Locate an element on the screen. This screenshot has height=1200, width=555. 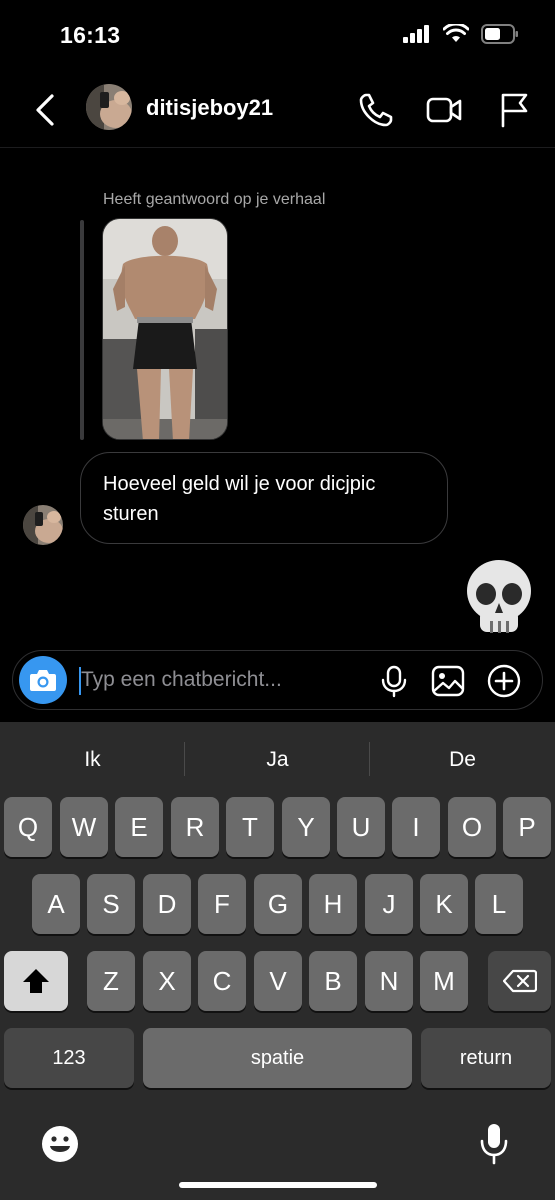
key-x: X is located at coordinates (167, 981).